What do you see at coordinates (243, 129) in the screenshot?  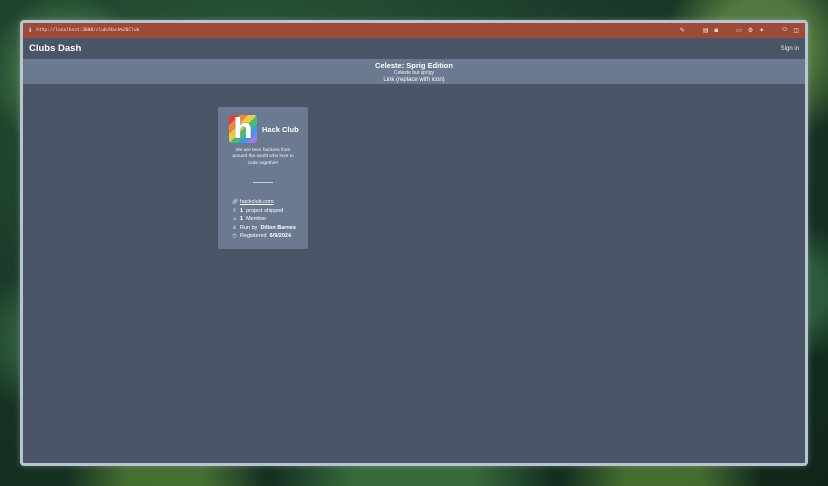 I see `club-logo: h` at bounding box center [243, 129].